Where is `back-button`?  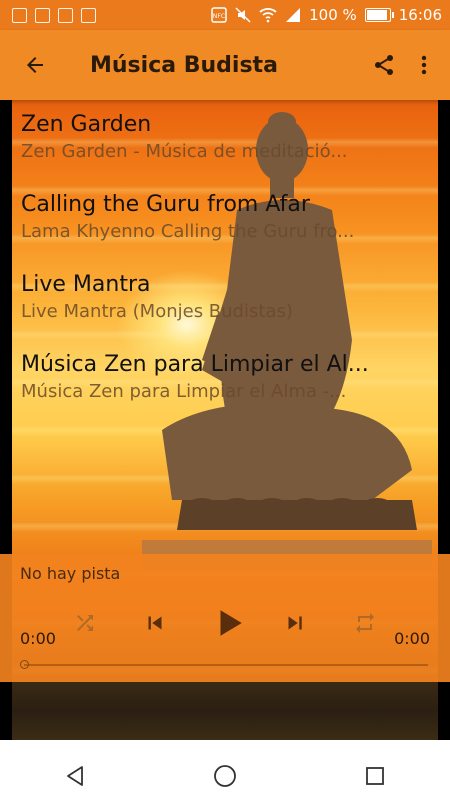 back-button is located at coordinates (35, 65).